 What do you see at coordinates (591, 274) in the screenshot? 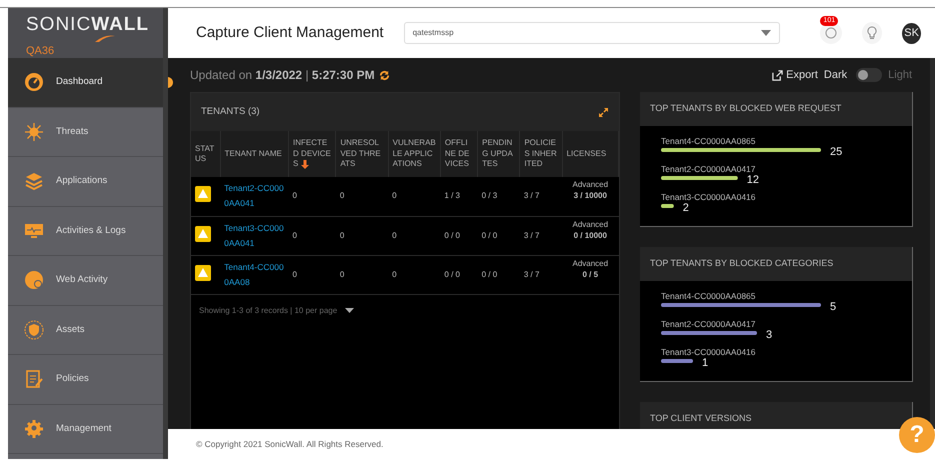
I see `license-count: 0 / 5` at bounding box center [591, 274].